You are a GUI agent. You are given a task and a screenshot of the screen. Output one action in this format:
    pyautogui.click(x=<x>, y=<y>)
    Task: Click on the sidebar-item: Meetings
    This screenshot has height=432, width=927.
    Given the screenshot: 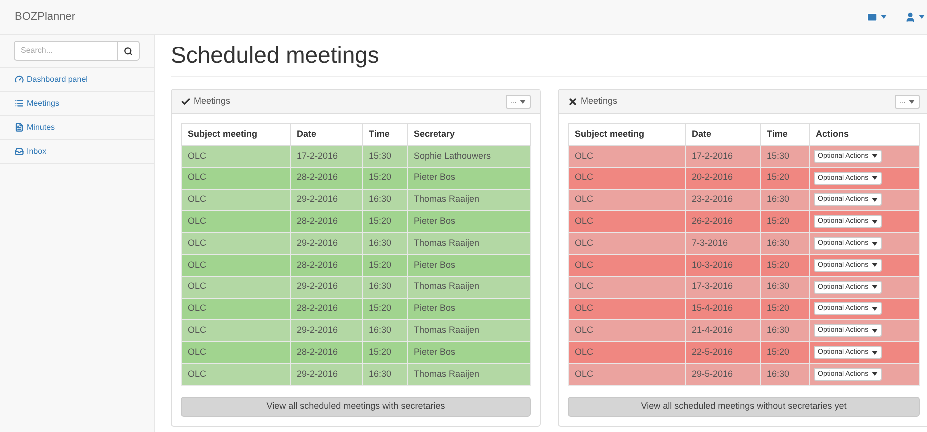 What is the action you would take?
    pyautogui.click(x=77, y=104)
    